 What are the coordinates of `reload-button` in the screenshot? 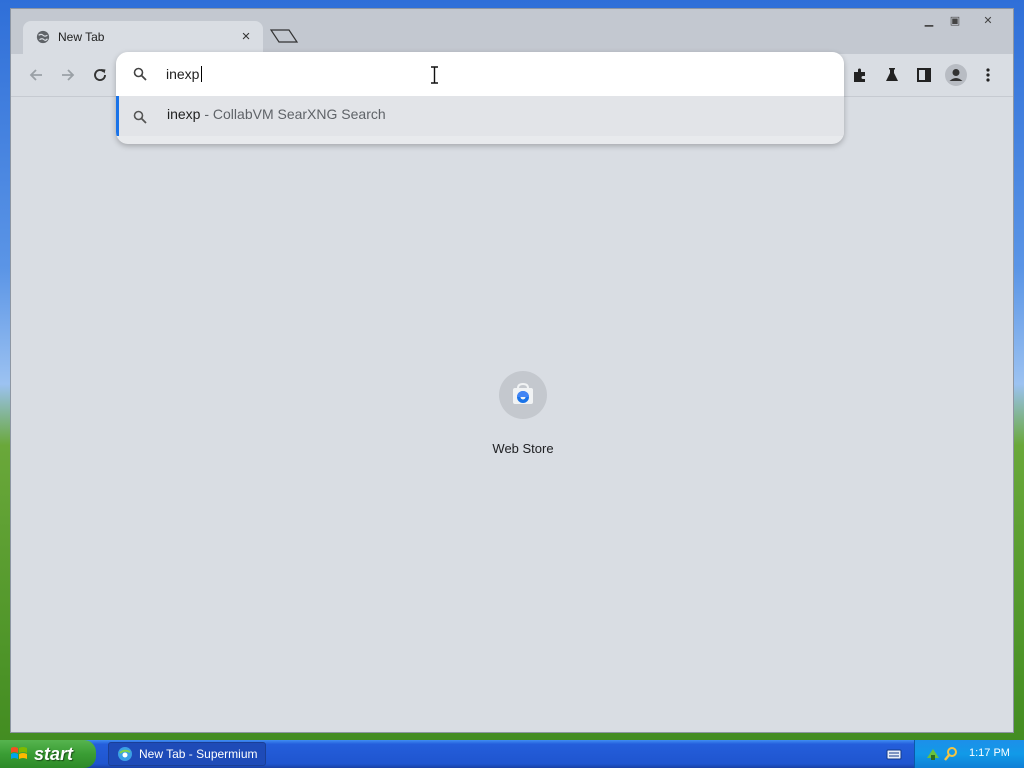 It's located at (100, 75).